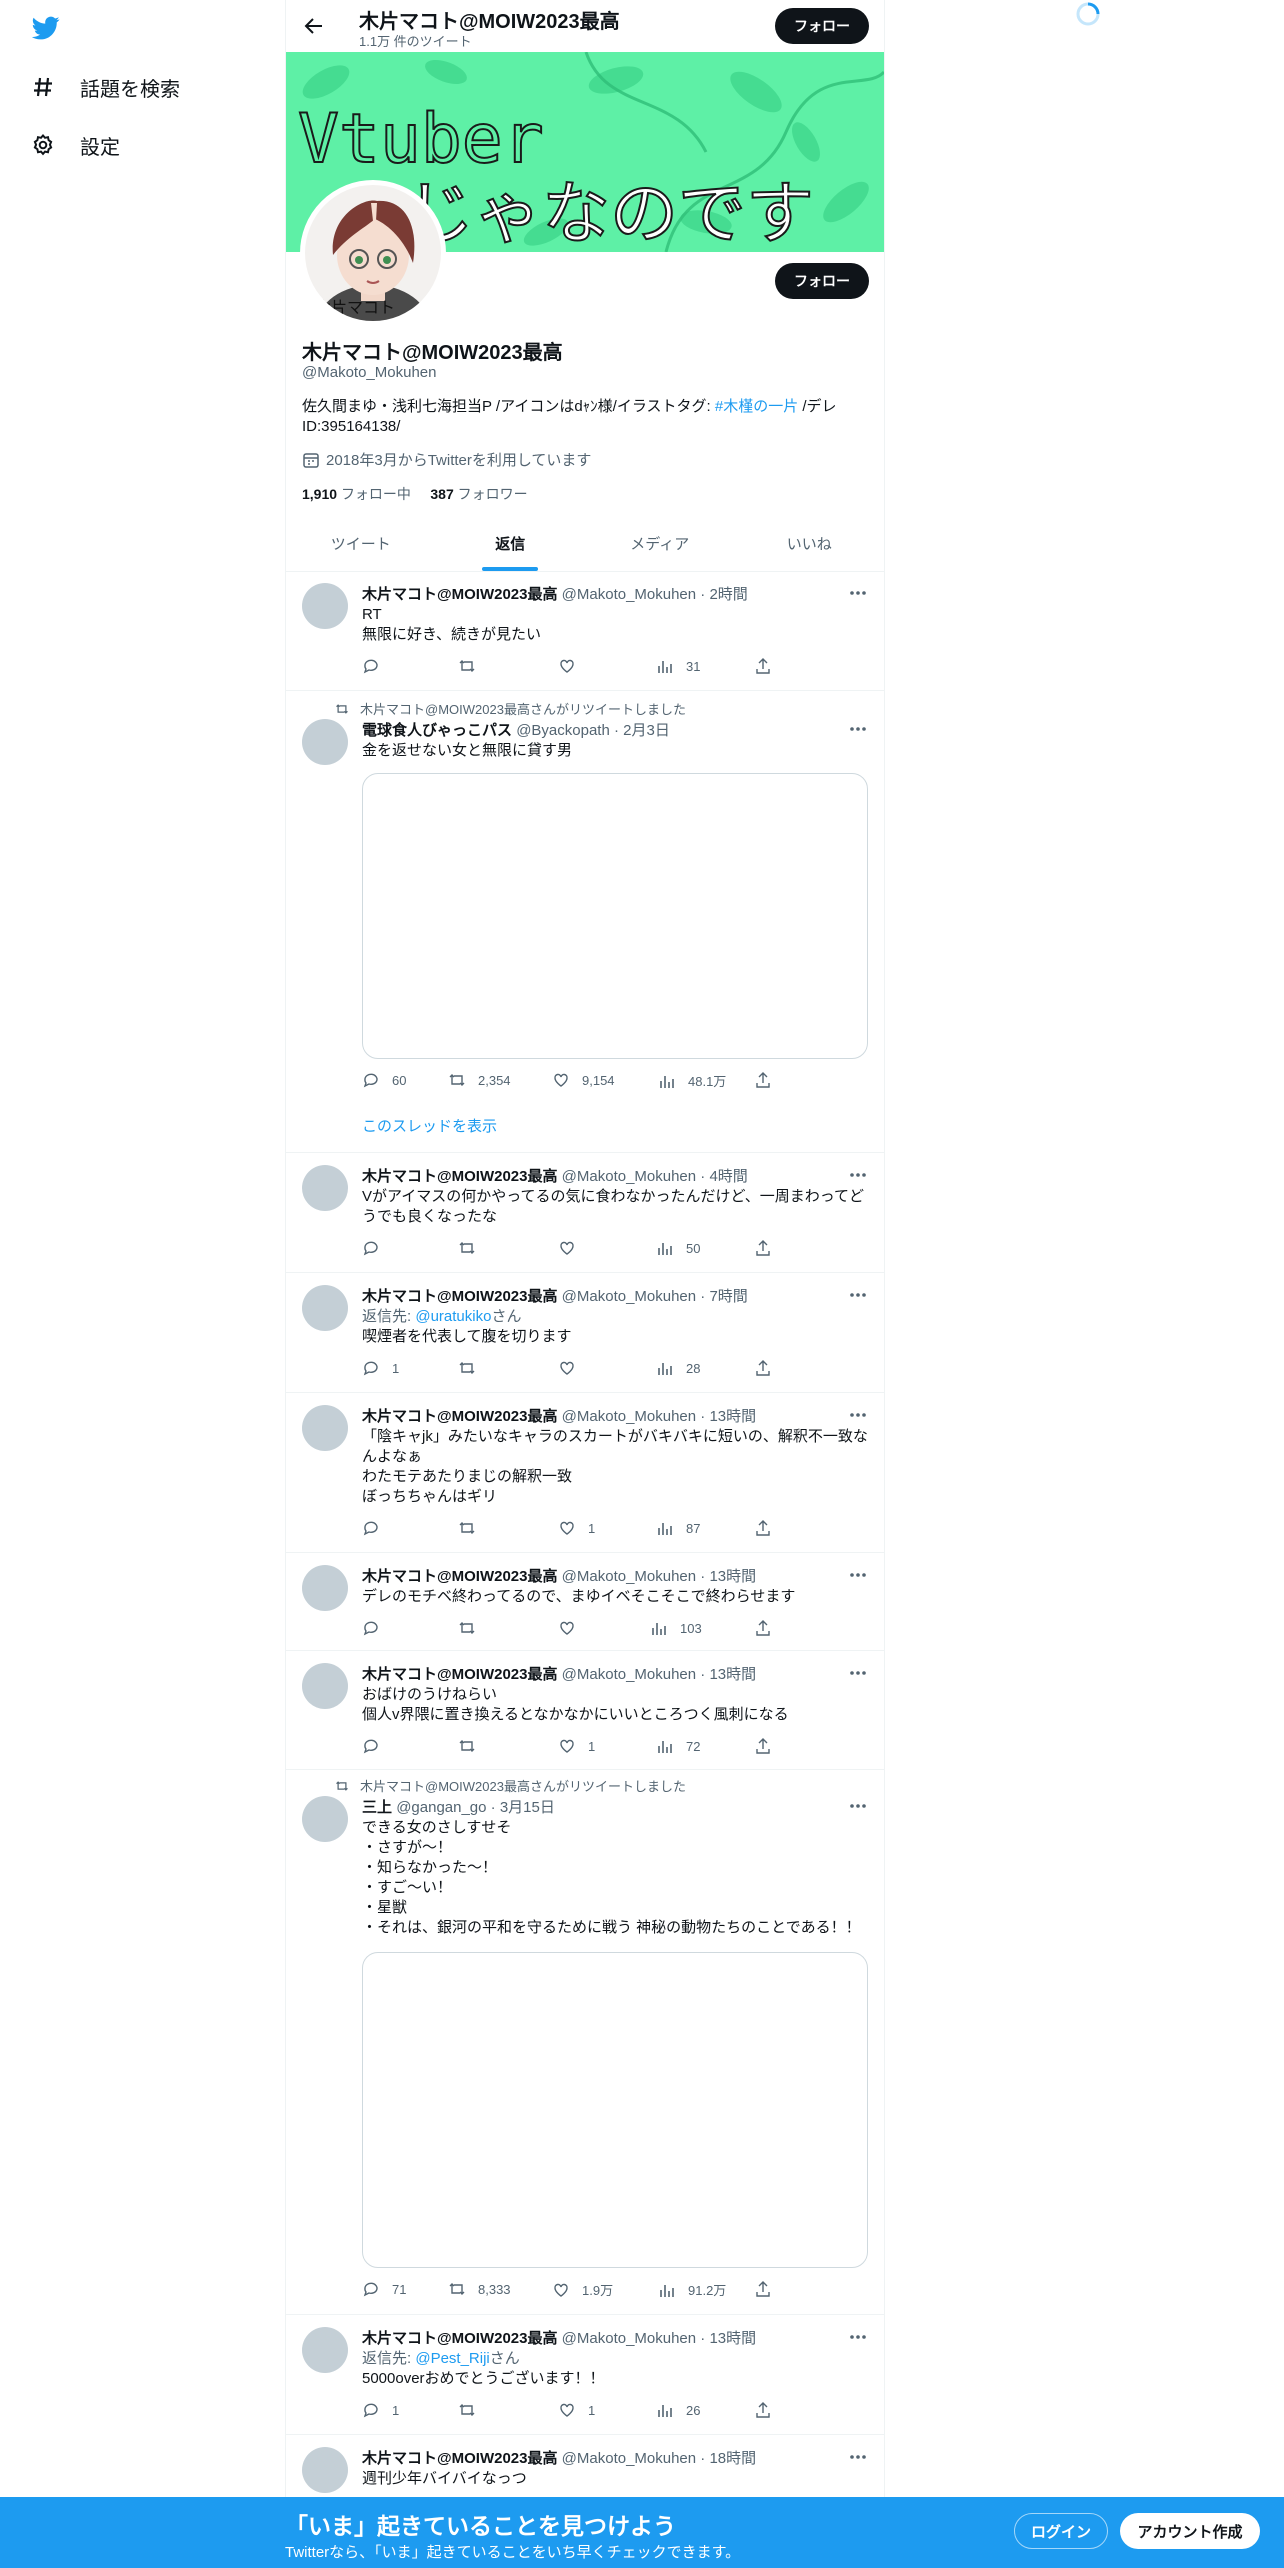 Image resolution: width=1284 pixels, height=2568 pixels. I want to click on tab-likes: いいね, so click(810, 544).